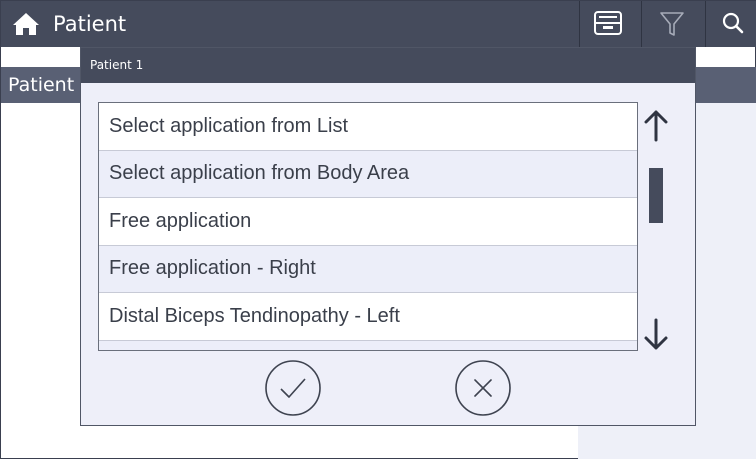 This screenshot has width=756, height=459. What do you see at coordinates (368, 269) in the screenshot?
I see `list-item: Free application - Right` at bounding box center [368, 269].